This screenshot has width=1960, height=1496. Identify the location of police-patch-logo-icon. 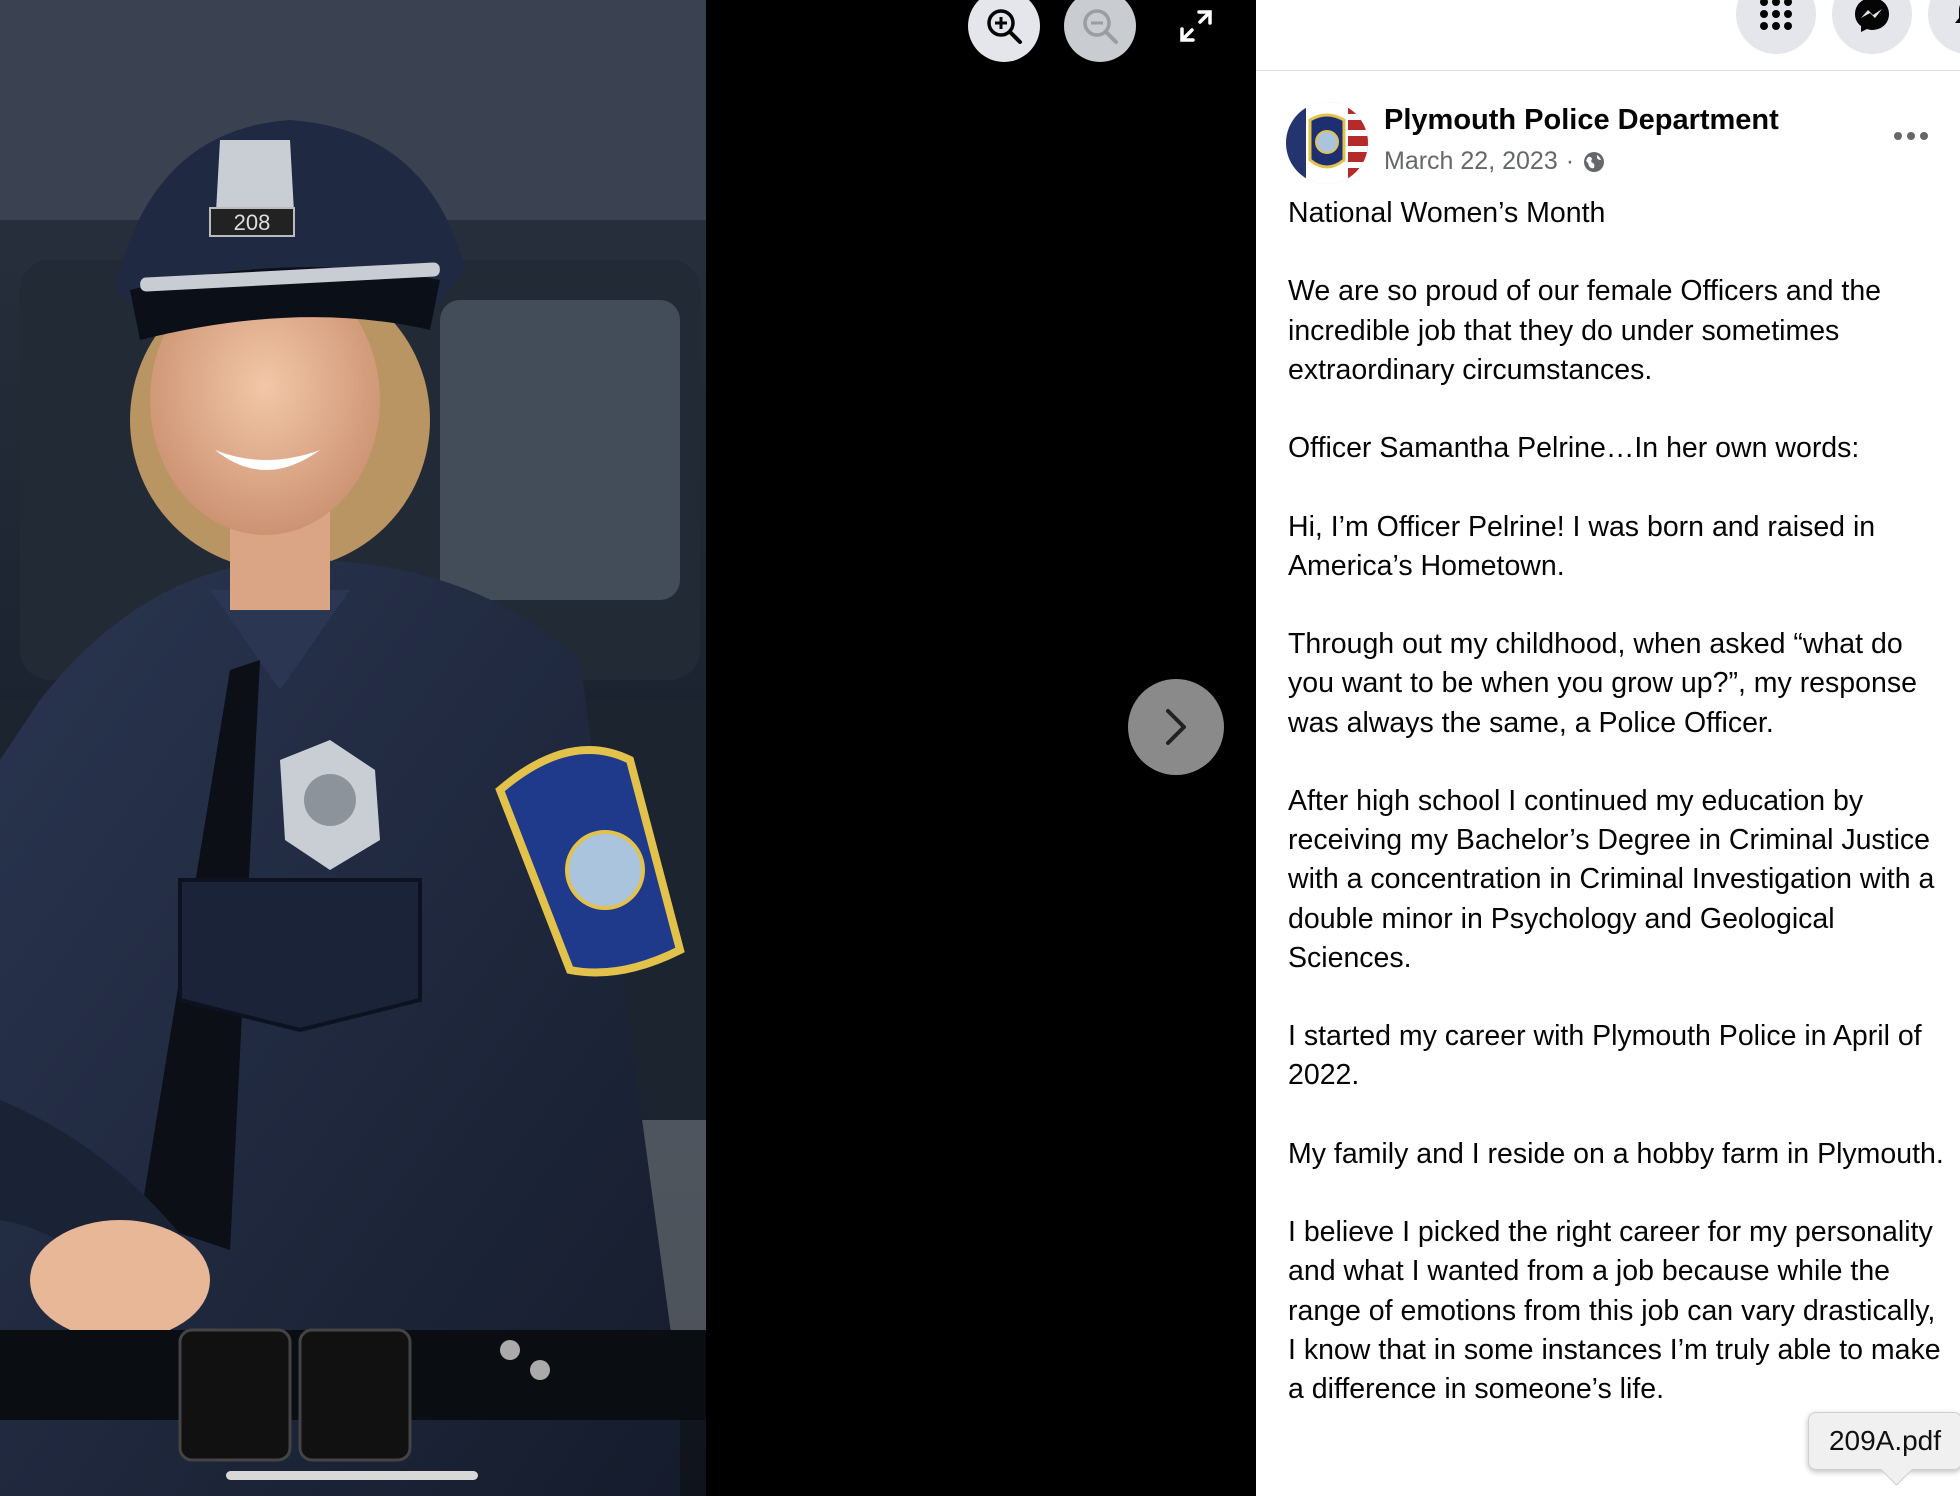
(1327, 143).